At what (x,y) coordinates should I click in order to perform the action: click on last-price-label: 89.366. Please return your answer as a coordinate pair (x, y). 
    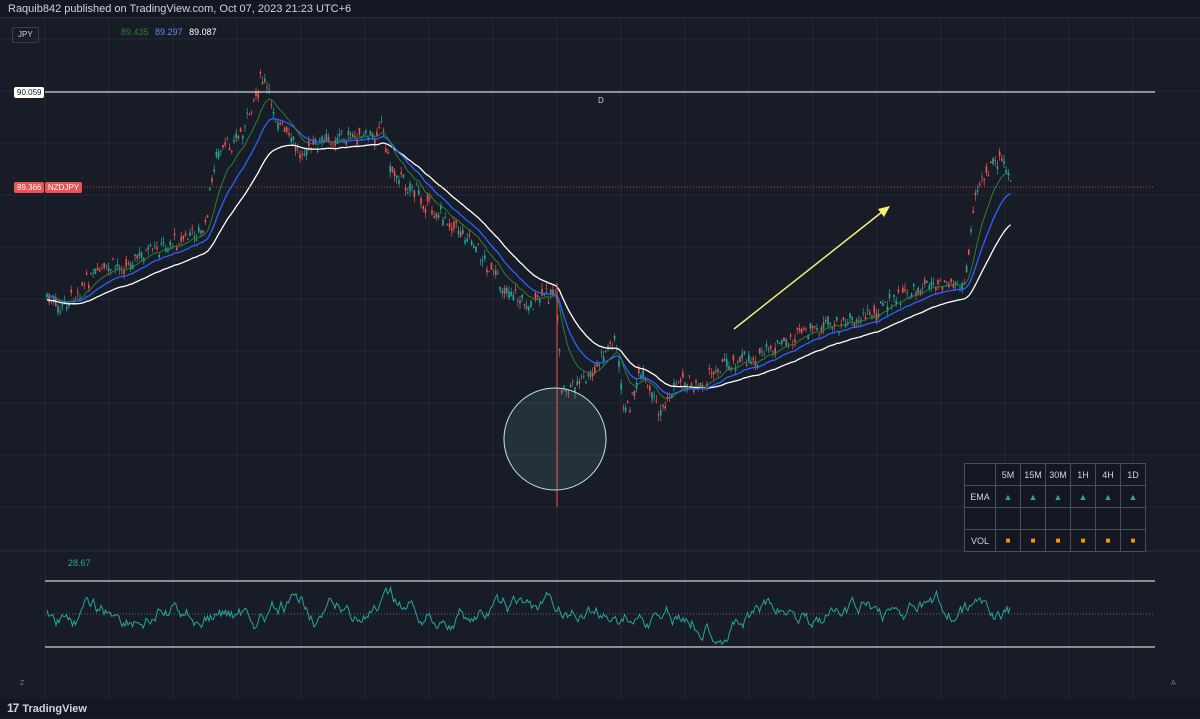
    Looking at the image, I should click on (29, 187).